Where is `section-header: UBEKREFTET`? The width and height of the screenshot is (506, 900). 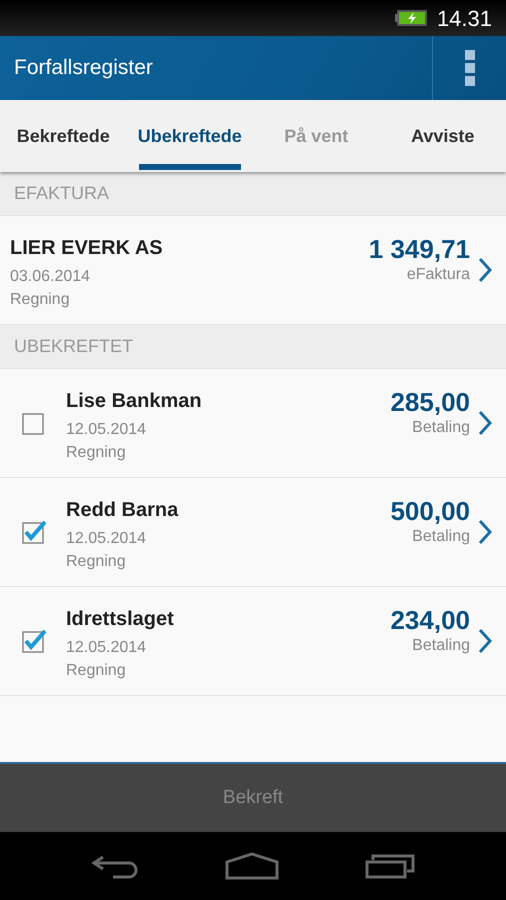
section-header: UBEKREFTET is located at coordinates (253, 347).